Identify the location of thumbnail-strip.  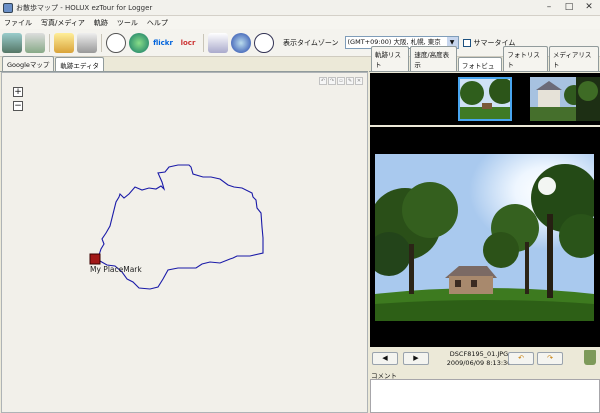
(485, 99).